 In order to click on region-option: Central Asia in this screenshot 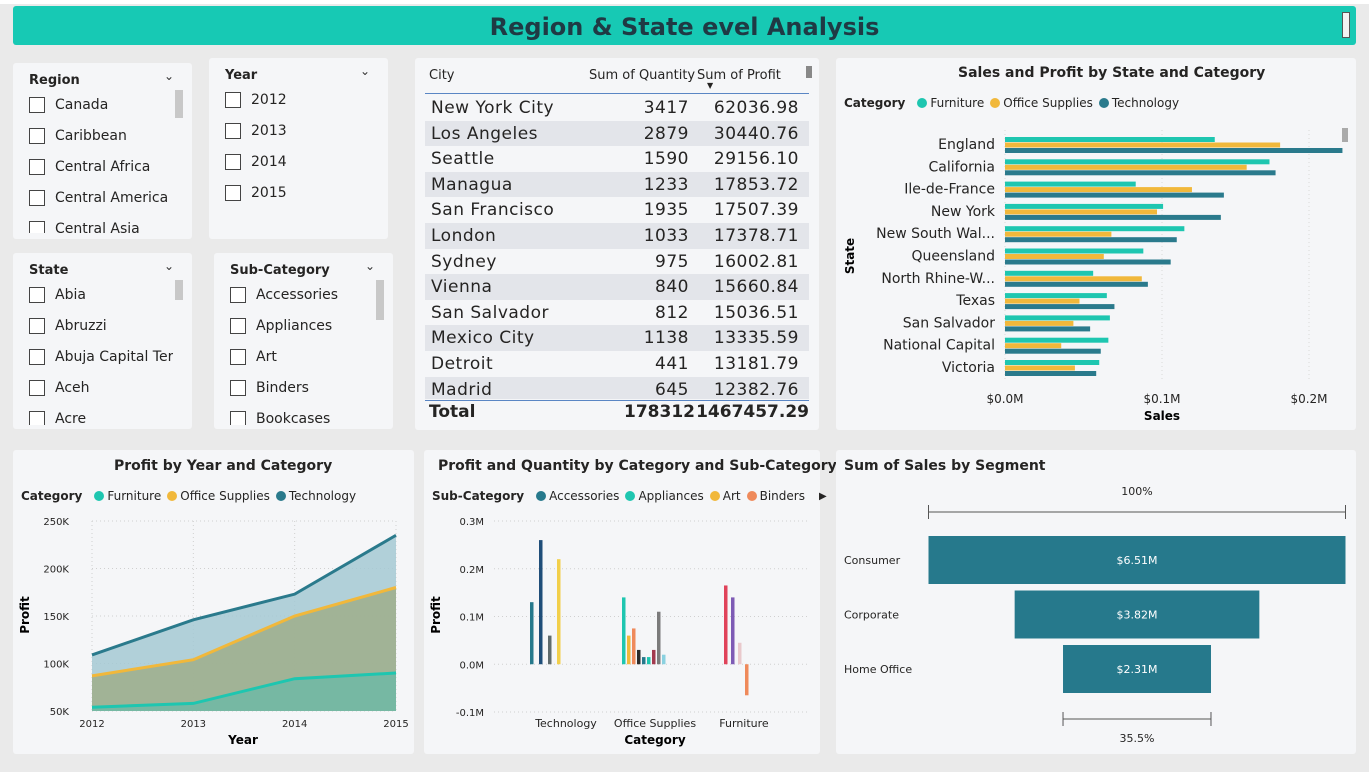, I will do `click(84, 226)`.